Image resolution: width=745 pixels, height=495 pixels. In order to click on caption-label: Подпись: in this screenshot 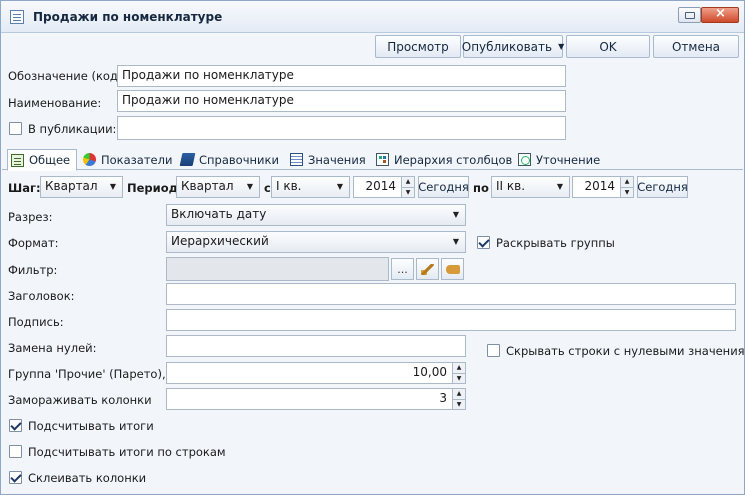, I will do `click(36, 322)`.